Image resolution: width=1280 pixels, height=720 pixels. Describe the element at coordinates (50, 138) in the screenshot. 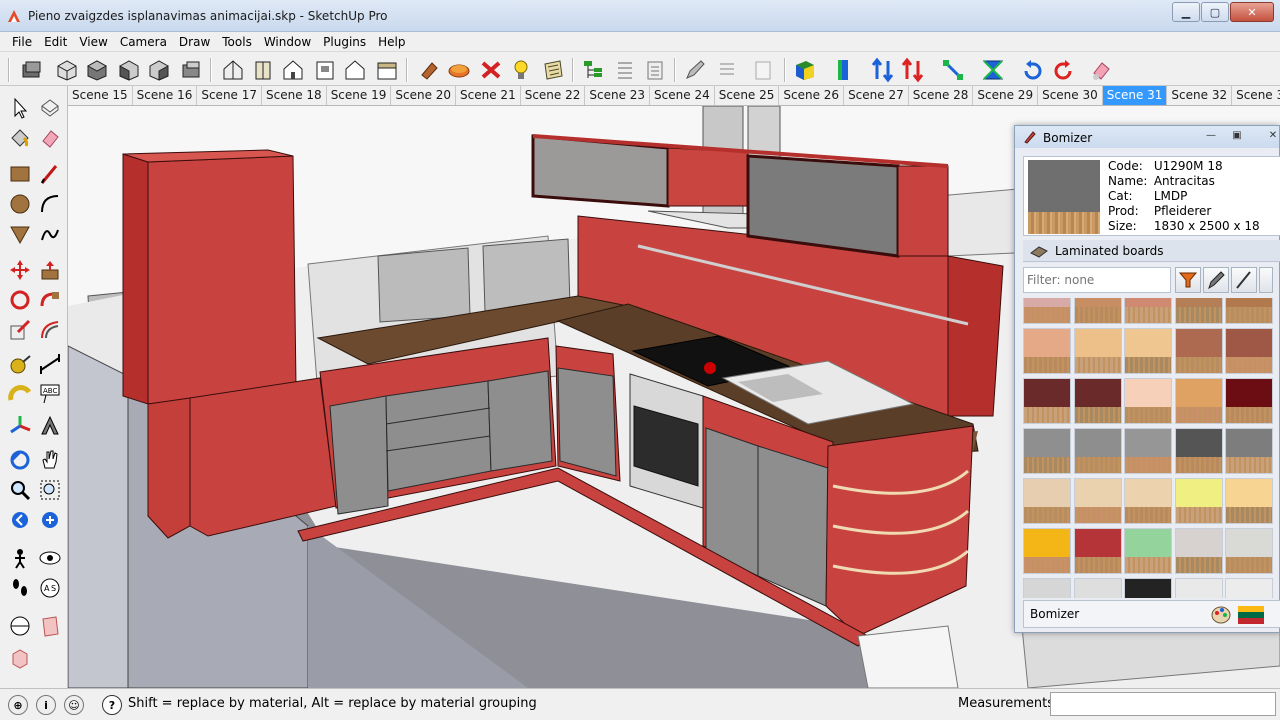

I see `eraser-icon` at that location.